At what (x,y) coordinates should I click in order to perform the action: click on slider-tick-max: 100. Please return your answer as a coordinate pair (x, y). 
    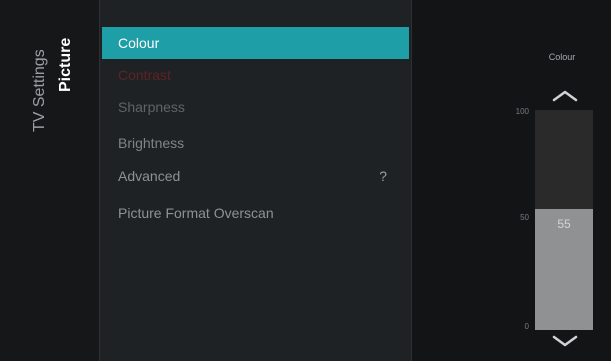
    Looking at the image, I should click on (522, 111).